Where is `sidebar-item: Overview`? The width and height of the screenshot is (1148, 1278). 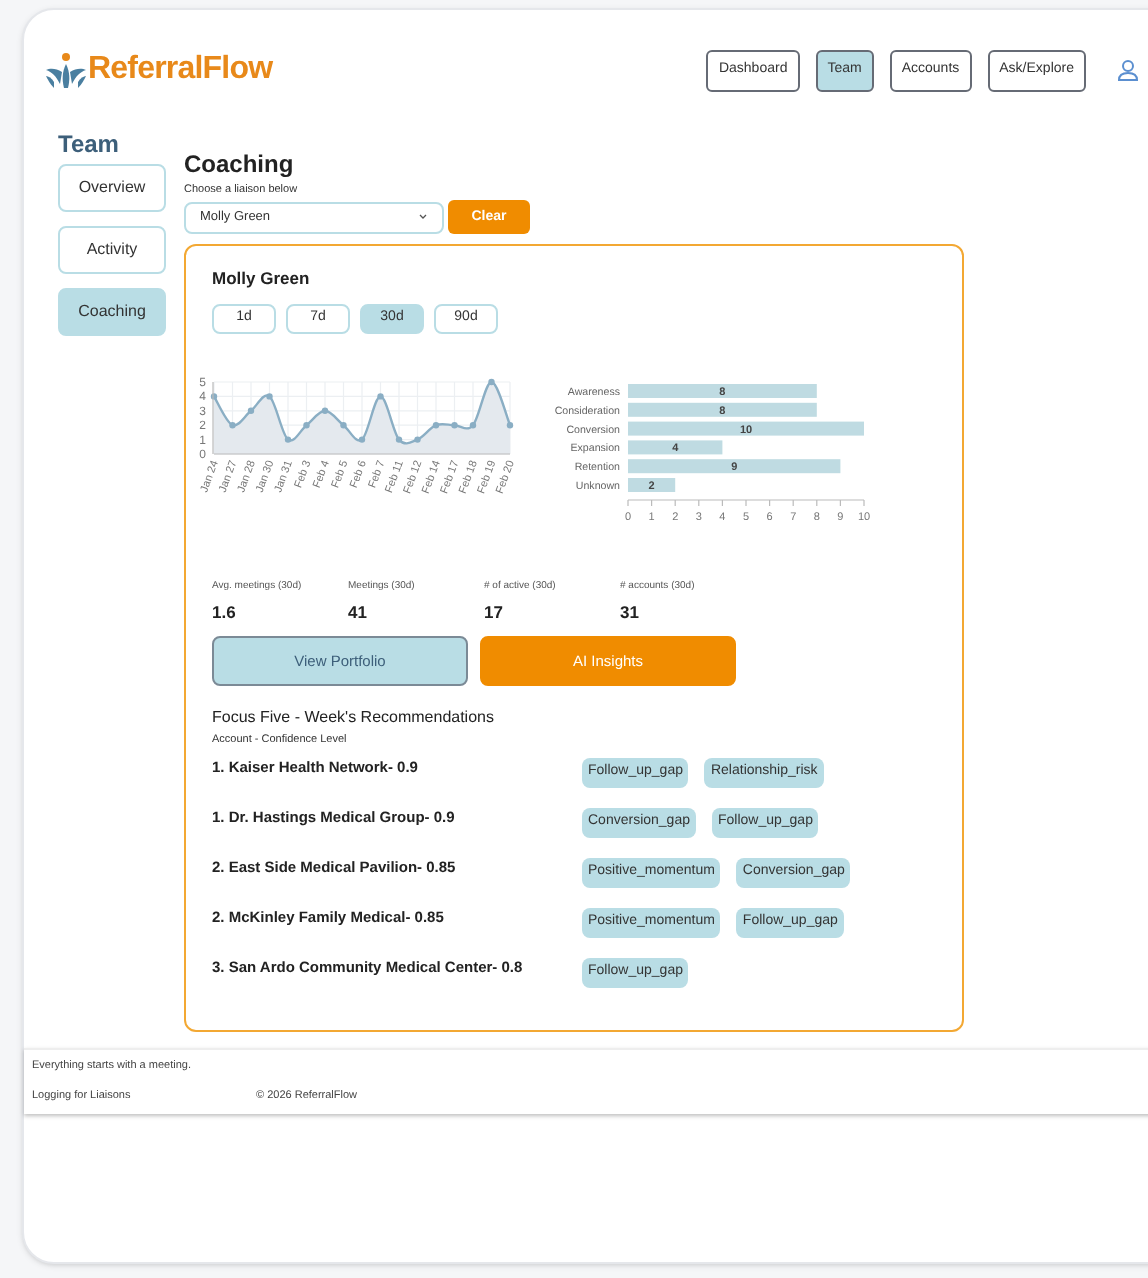
sidebar-item: Overview is located at coordinates (112, 188).